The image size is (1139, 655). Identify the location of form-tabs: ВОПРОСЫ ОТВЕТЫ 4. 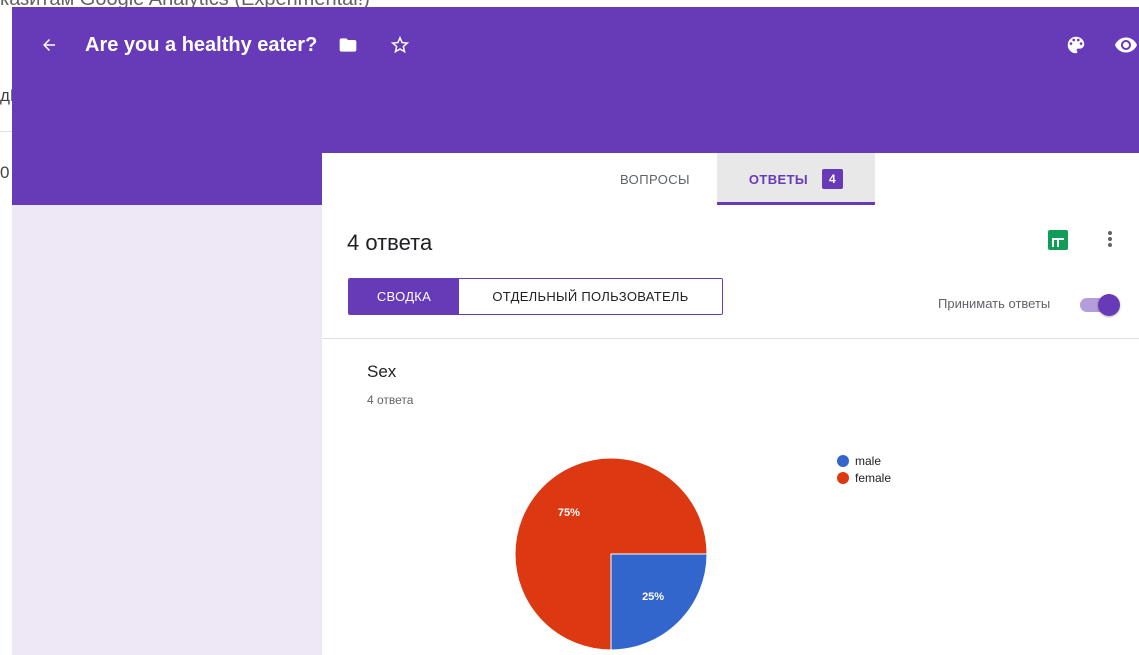
(730, 179).